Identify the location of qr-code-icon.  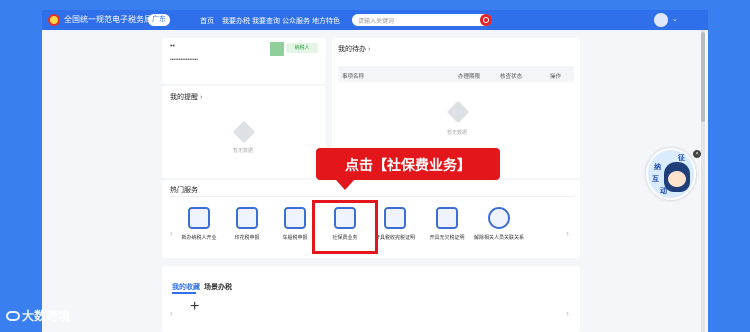
(277, 49).